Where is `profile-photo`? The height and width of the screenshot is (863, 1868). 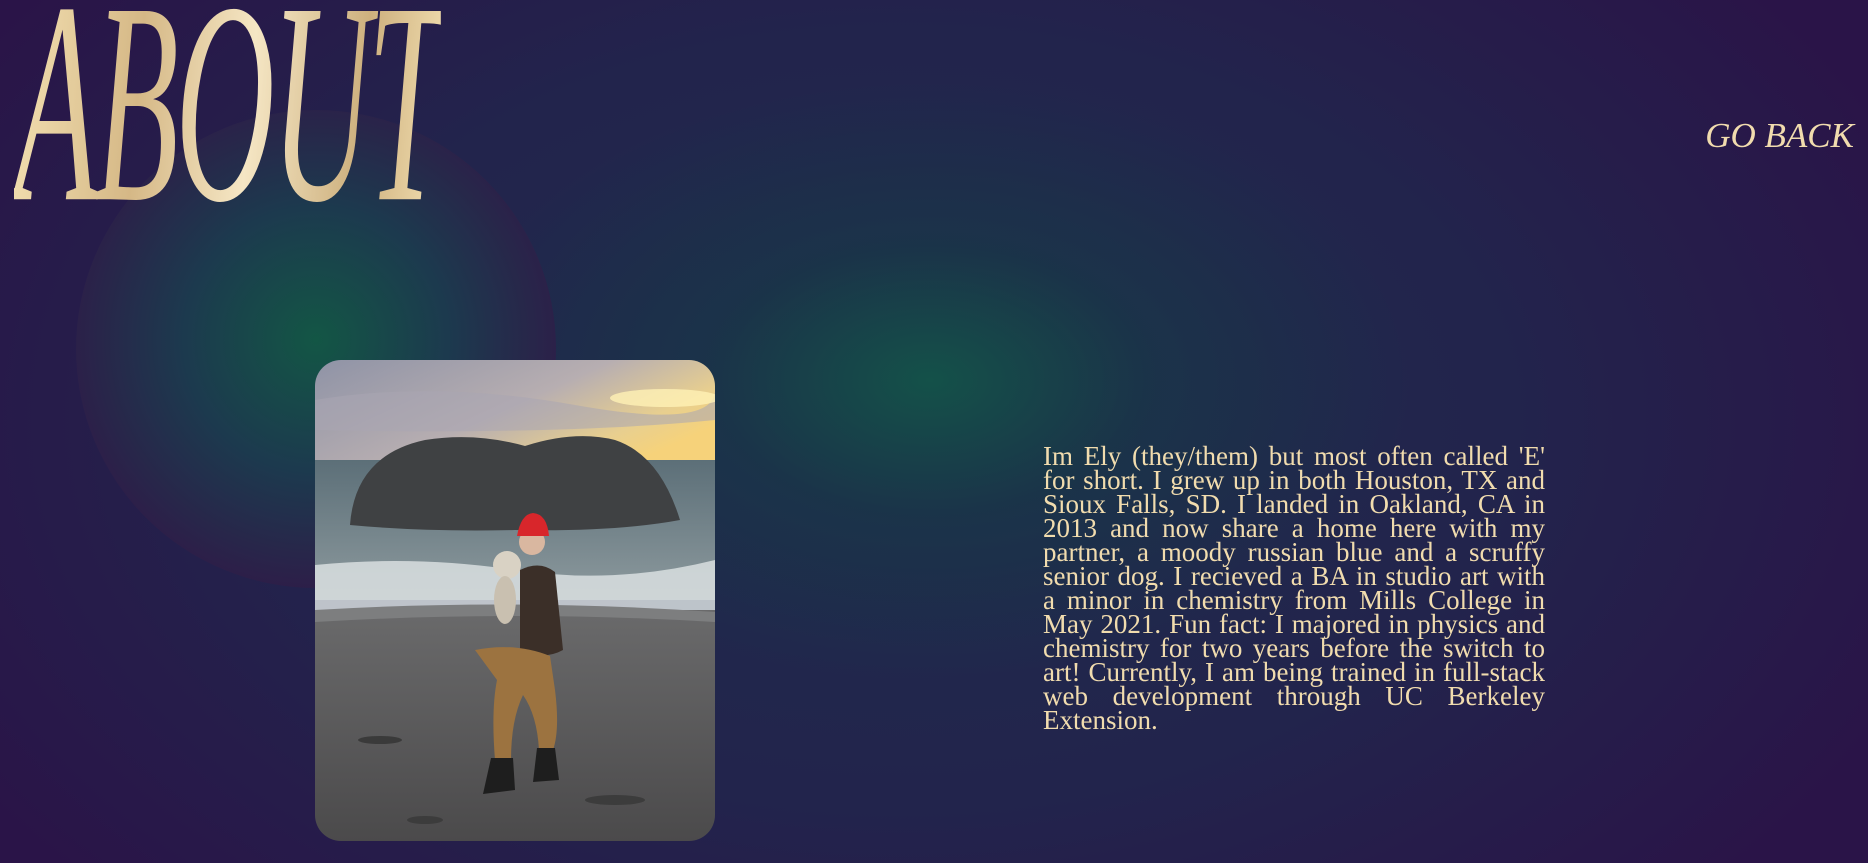 profile-photo is located at coordinates (515, 600).